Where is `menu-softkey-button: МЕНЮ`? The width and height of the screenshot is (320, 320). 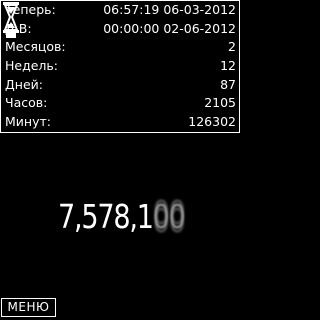 menu-softkey-button: МЕНЮ is located at coordinates (28, 307).